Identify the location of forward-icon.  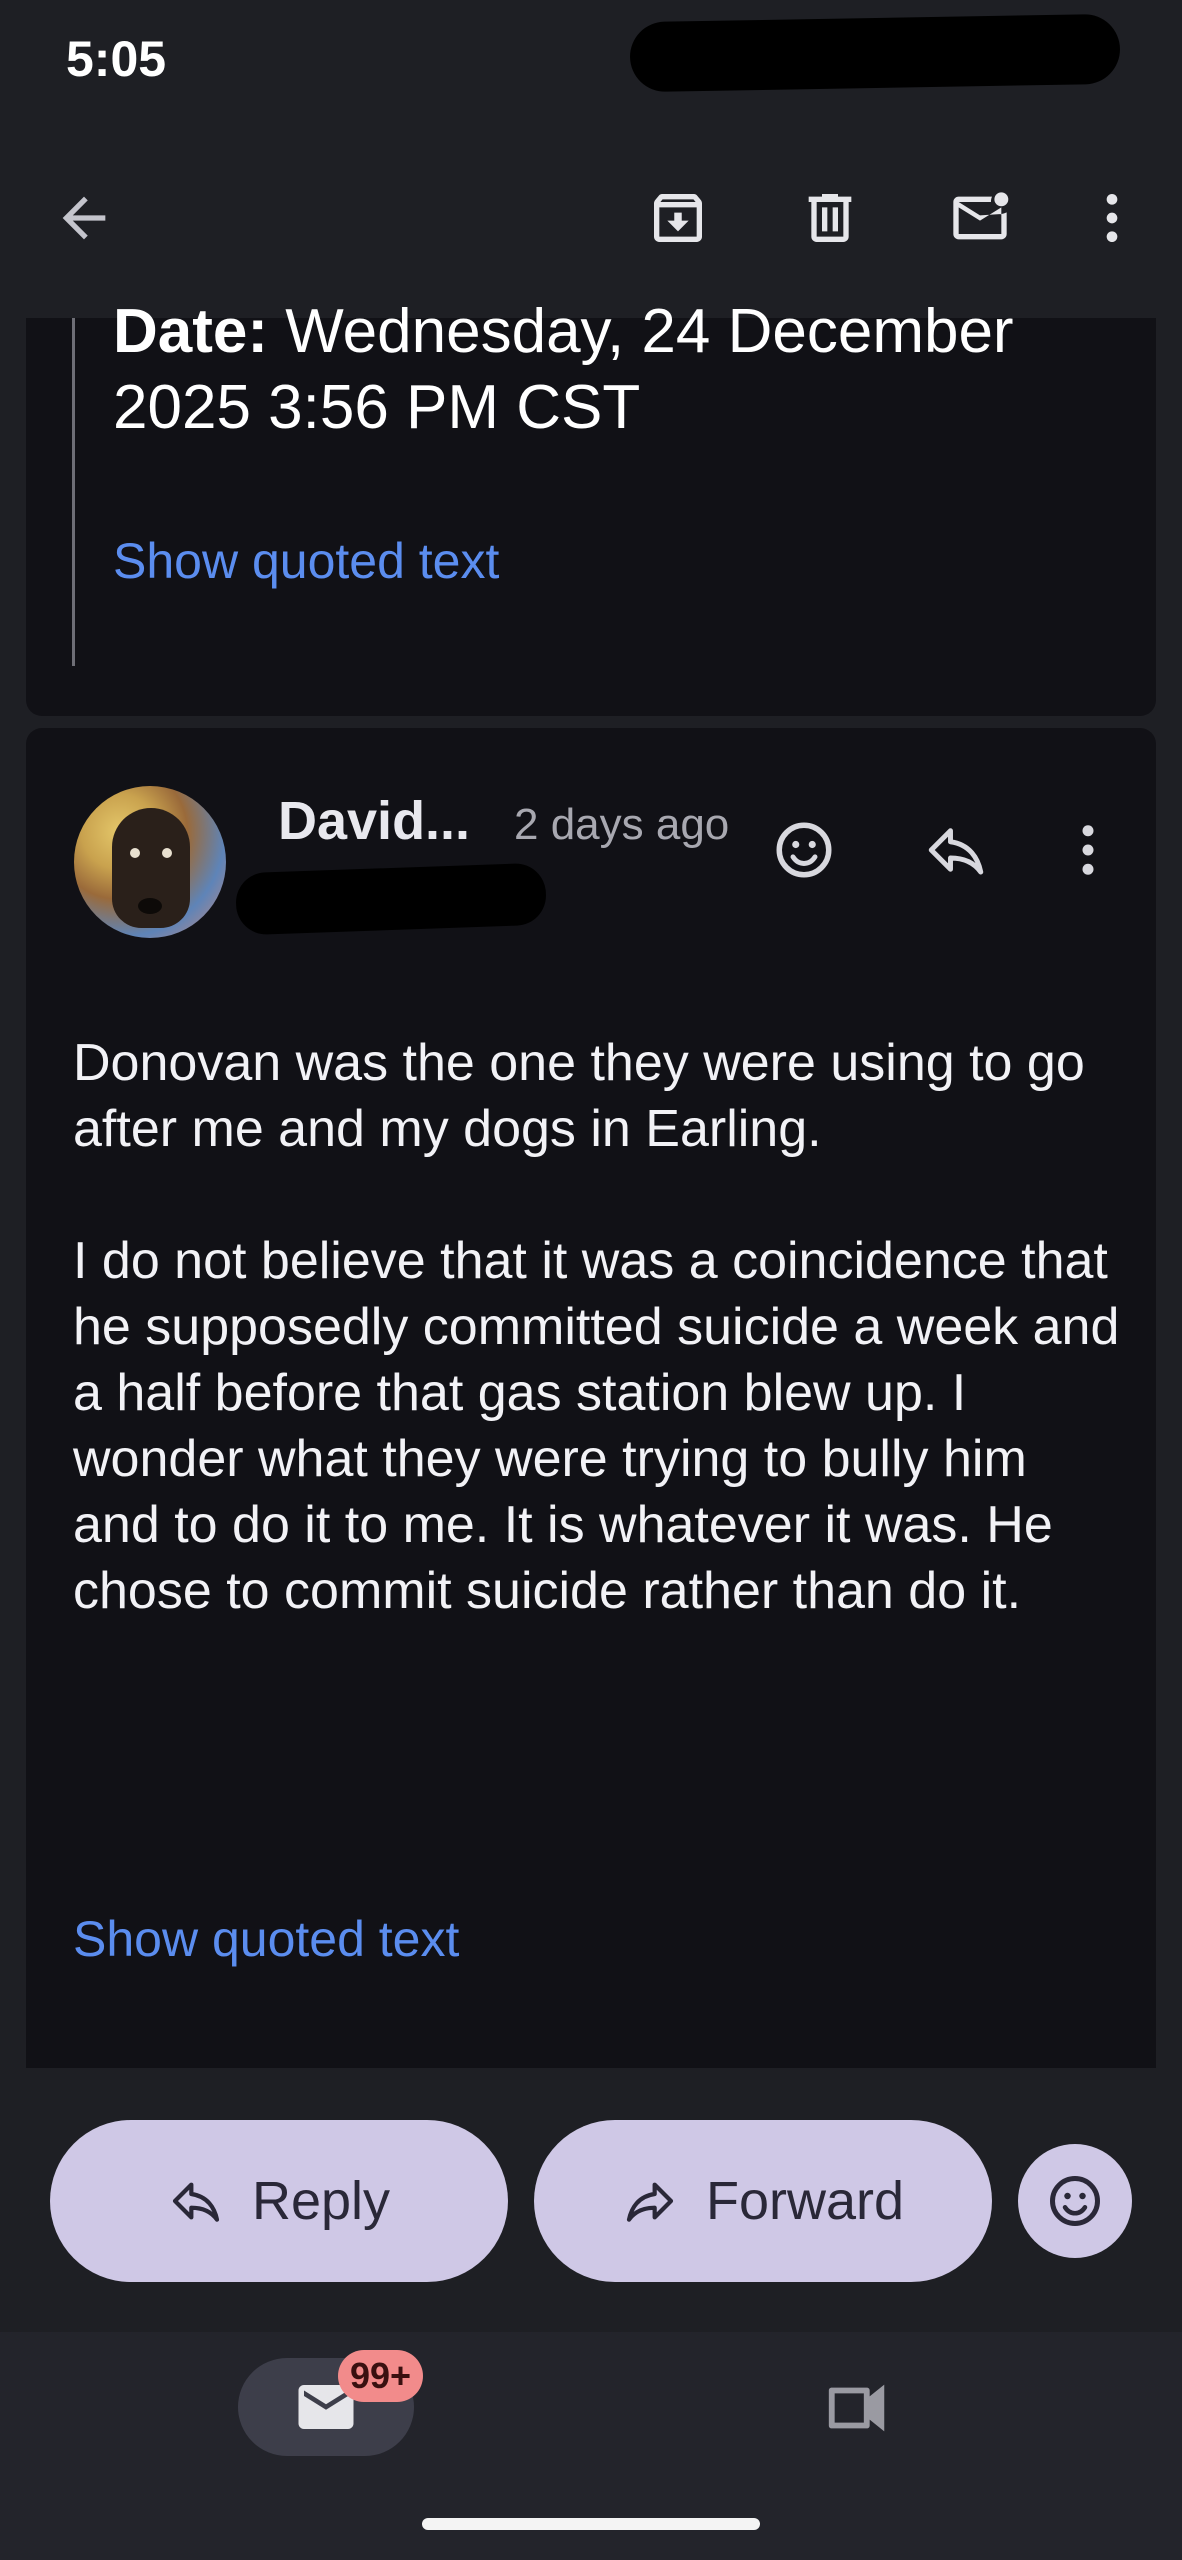
(650, 2202).